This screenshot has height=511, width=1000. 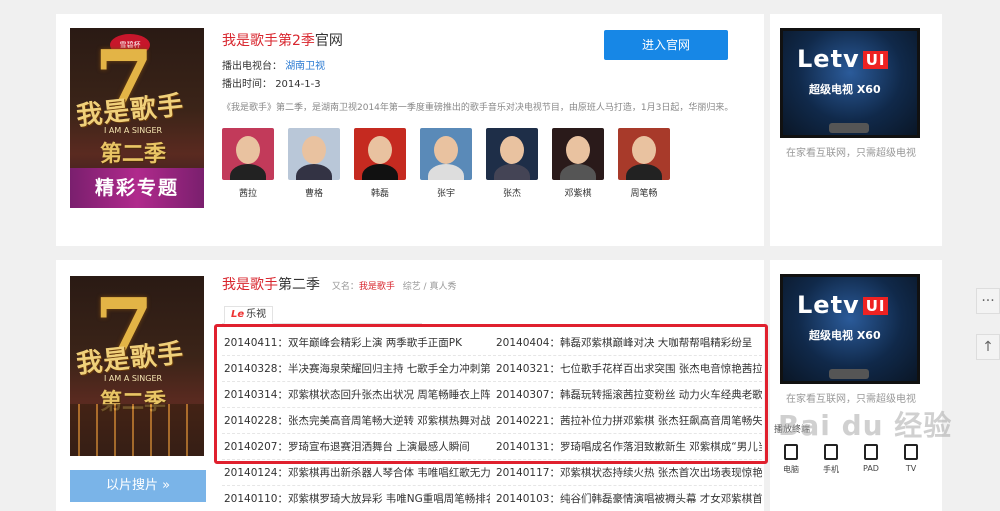 I want to click on alias-label: 又名：, so click(x=345, y=287).